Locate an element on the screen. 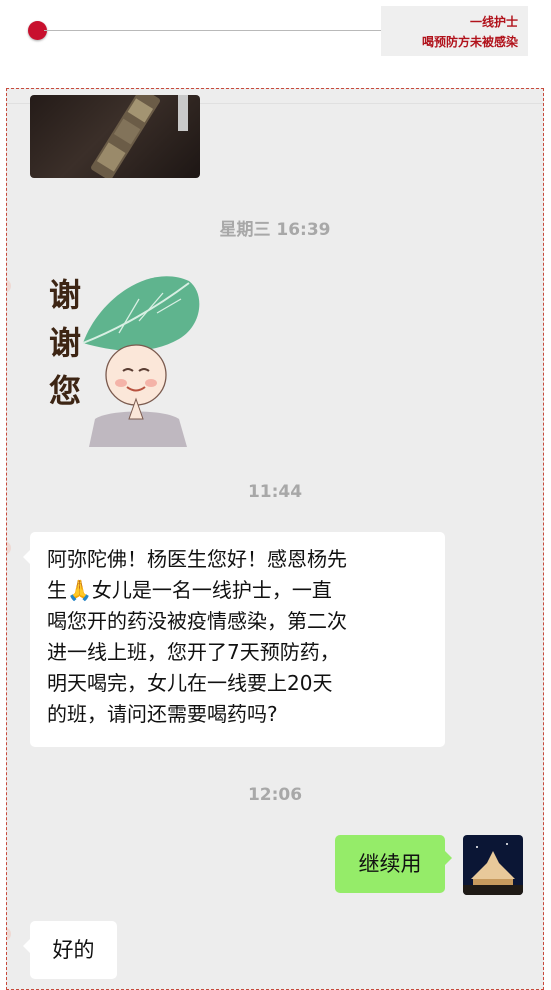  message-line: 喝您开的药没被疫情感染，第二次 is located at coordinates (197, 621).